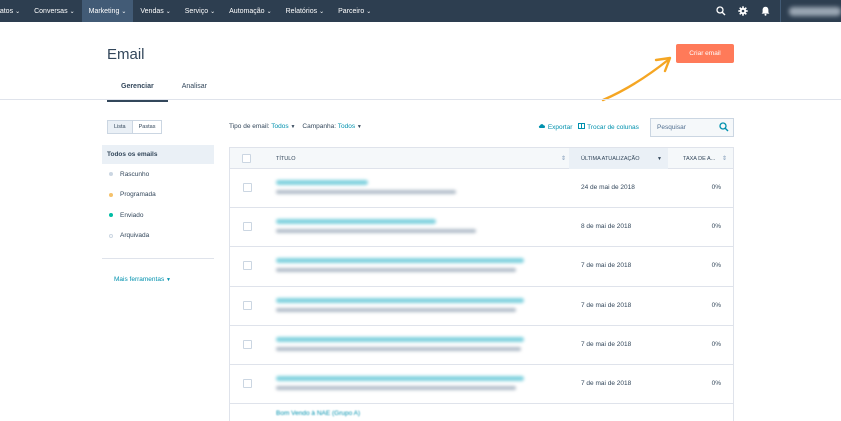 The width and height of the screenshot is (841, 421). Describe the element at coordinates (636, 79) in the screenshot. I see `annotation-arrow` at that location.